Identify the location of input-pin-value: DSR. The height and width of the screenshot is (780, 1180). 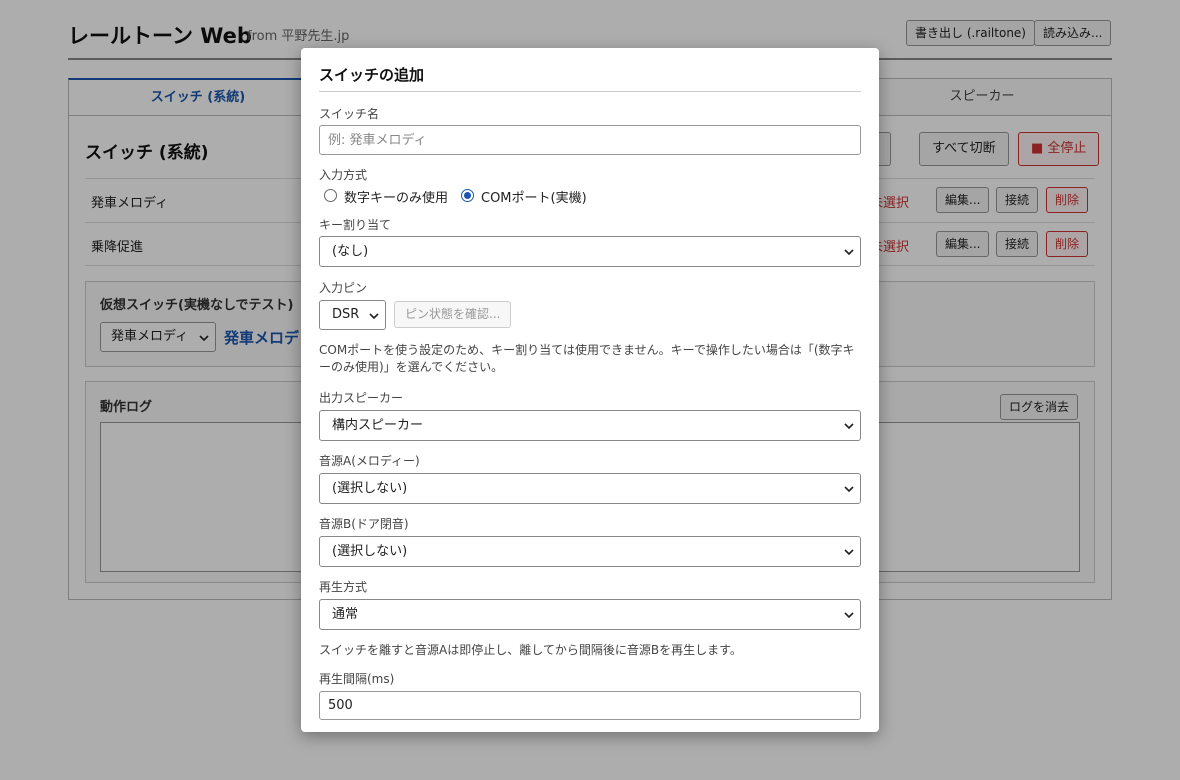
(346, 314).